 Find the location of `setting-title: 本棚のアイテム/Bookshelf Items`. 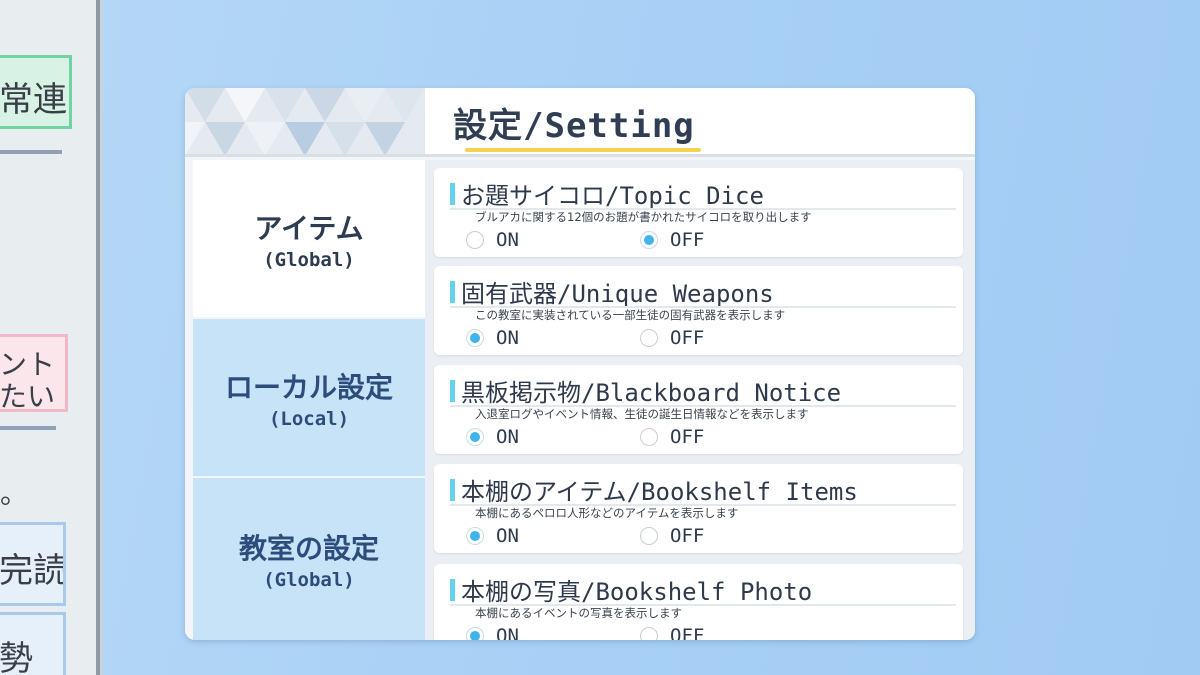

setting-title: 本棚のアイテム/Bookshelf Items is located at coordinates (659, 492).